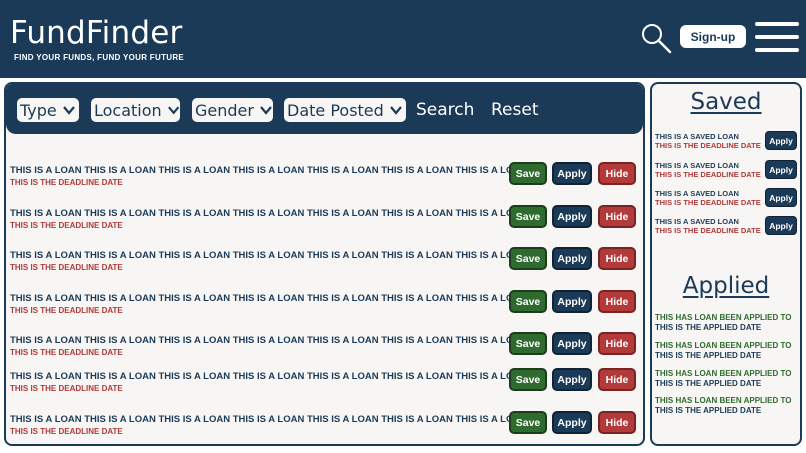 The height and width of the screenshot is (453, 806). Describe the element at coordinates (96, 33) in the screenshot. I see `brand-logo: FundFinder` at that location.